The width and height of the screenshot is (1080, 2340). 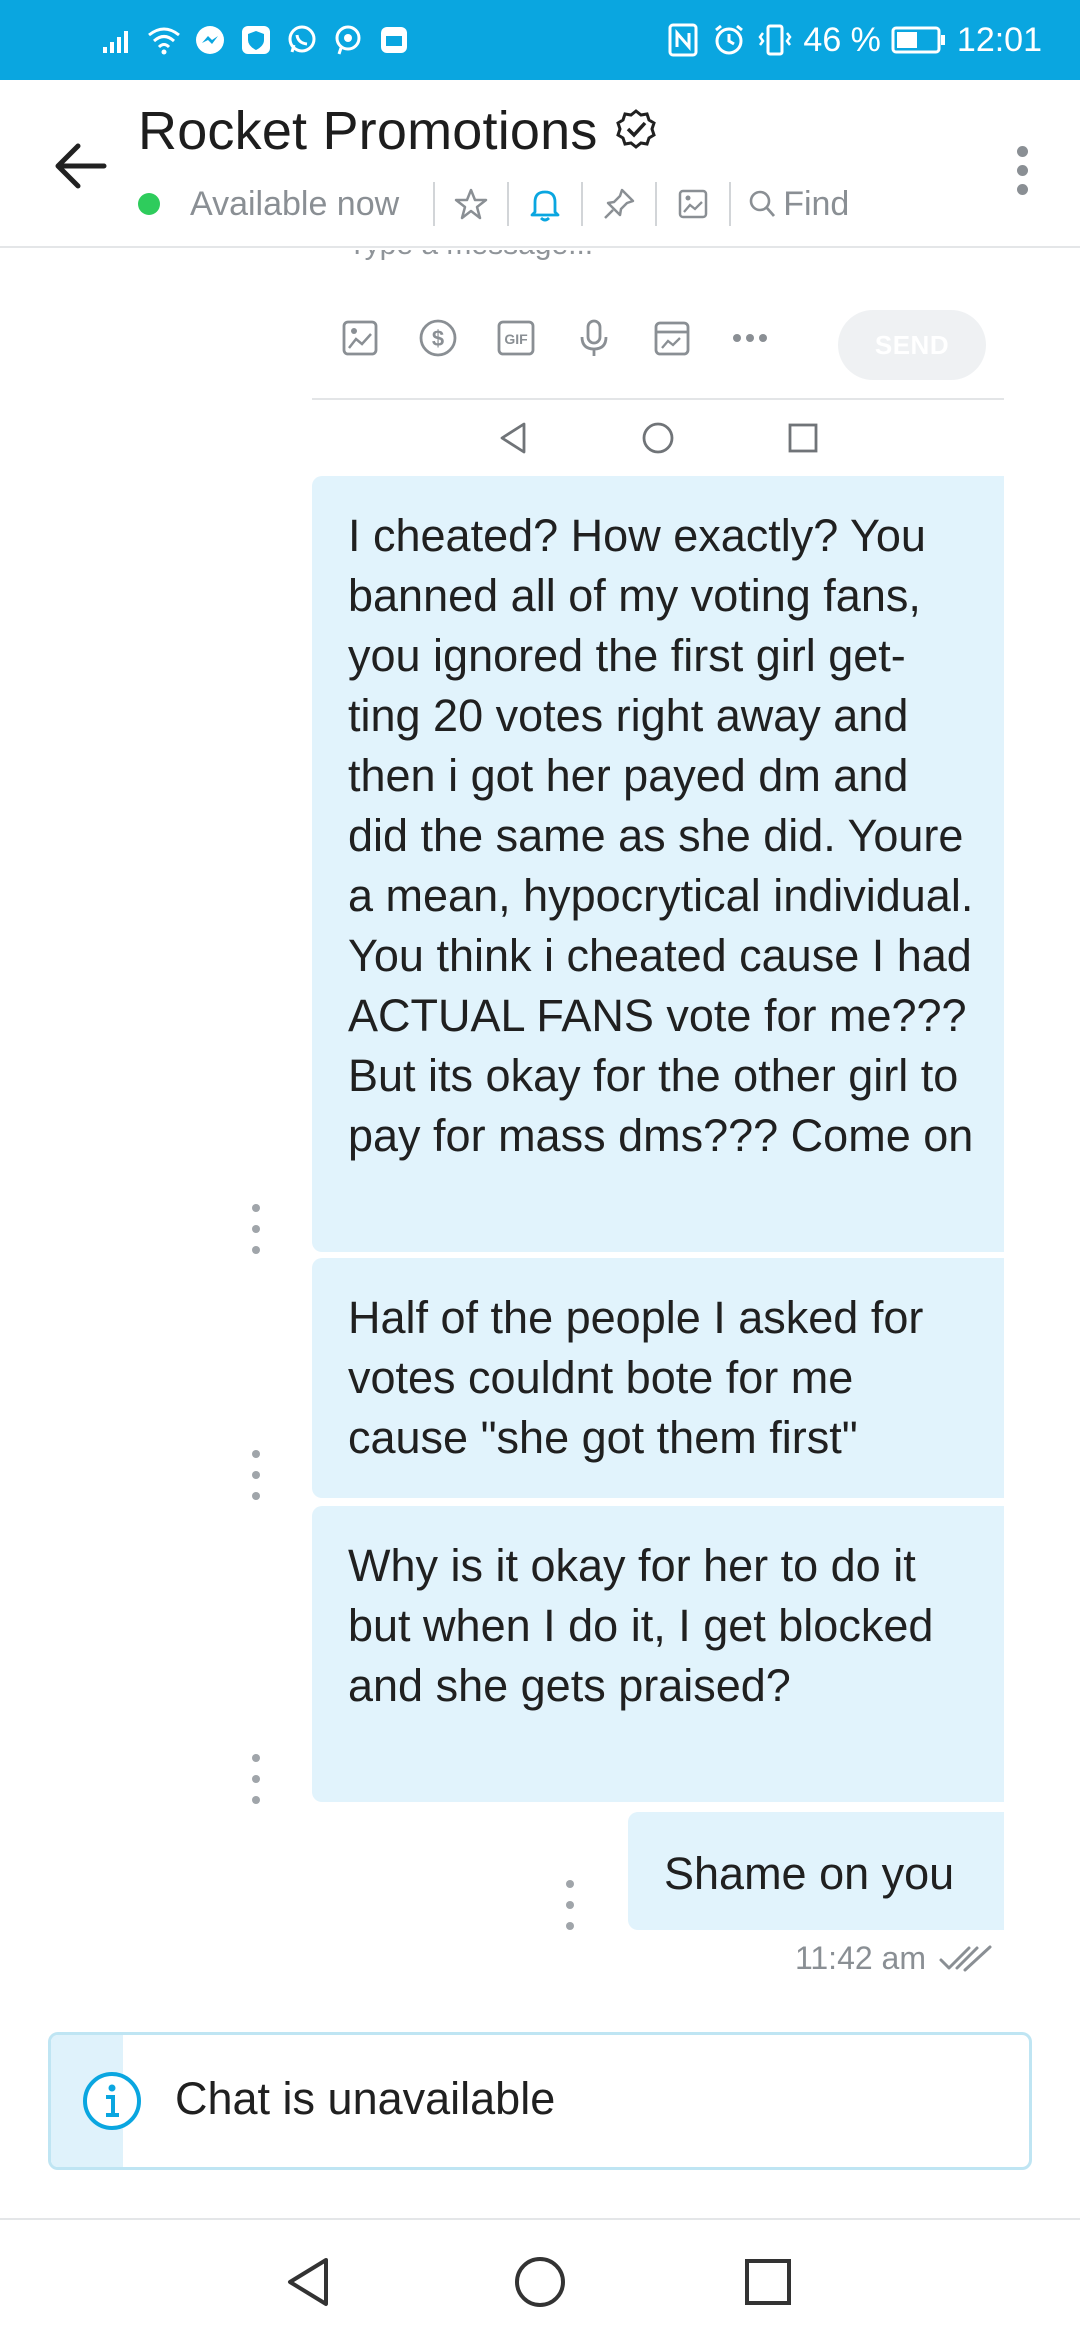 What do you see at coordinates (365, 2098) in the screenshot?
I see `banner-text: Chat is unavailable` at bounding box center [365, 2098].